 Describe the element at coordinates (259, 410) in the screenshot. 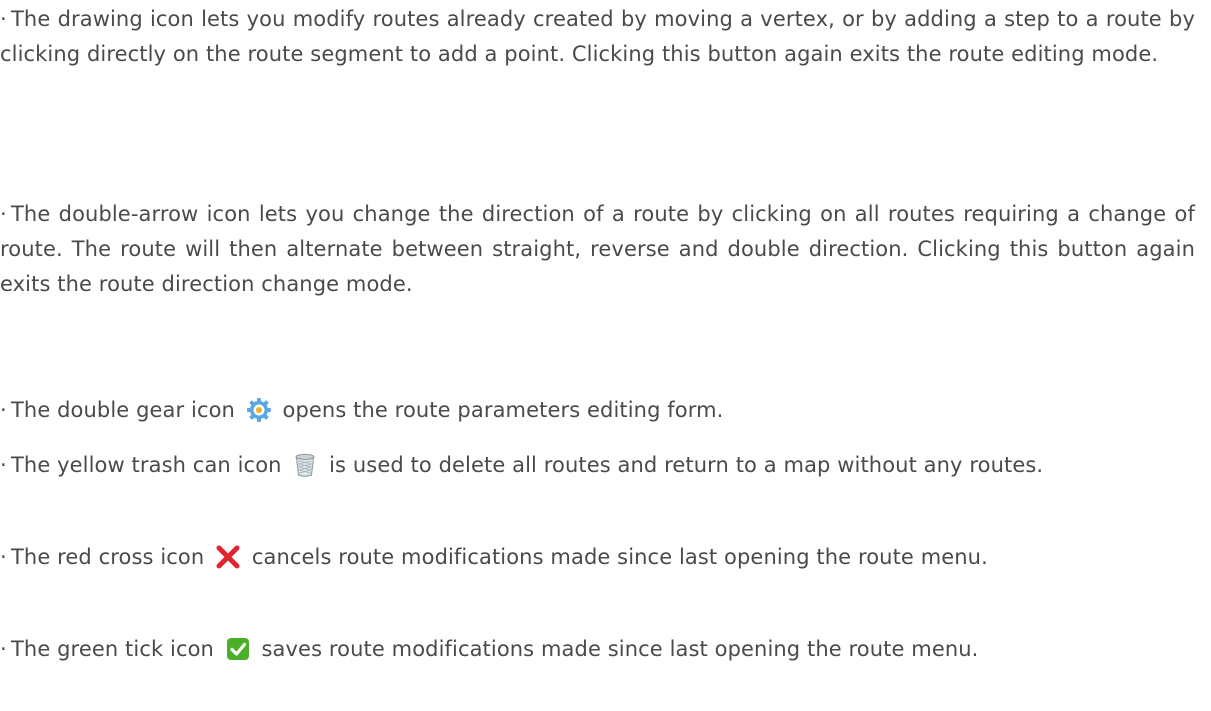

I see `double-gear-icon` at that location.